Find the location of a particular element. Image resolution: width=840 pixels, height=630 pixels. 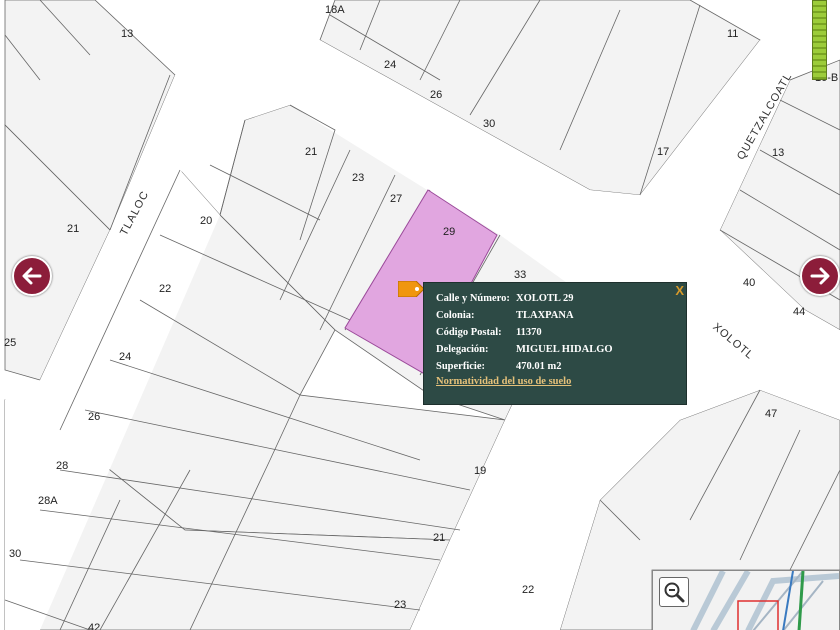

land-use-link: Normatividad del uso de suelo is located at coordinates (503, 381).